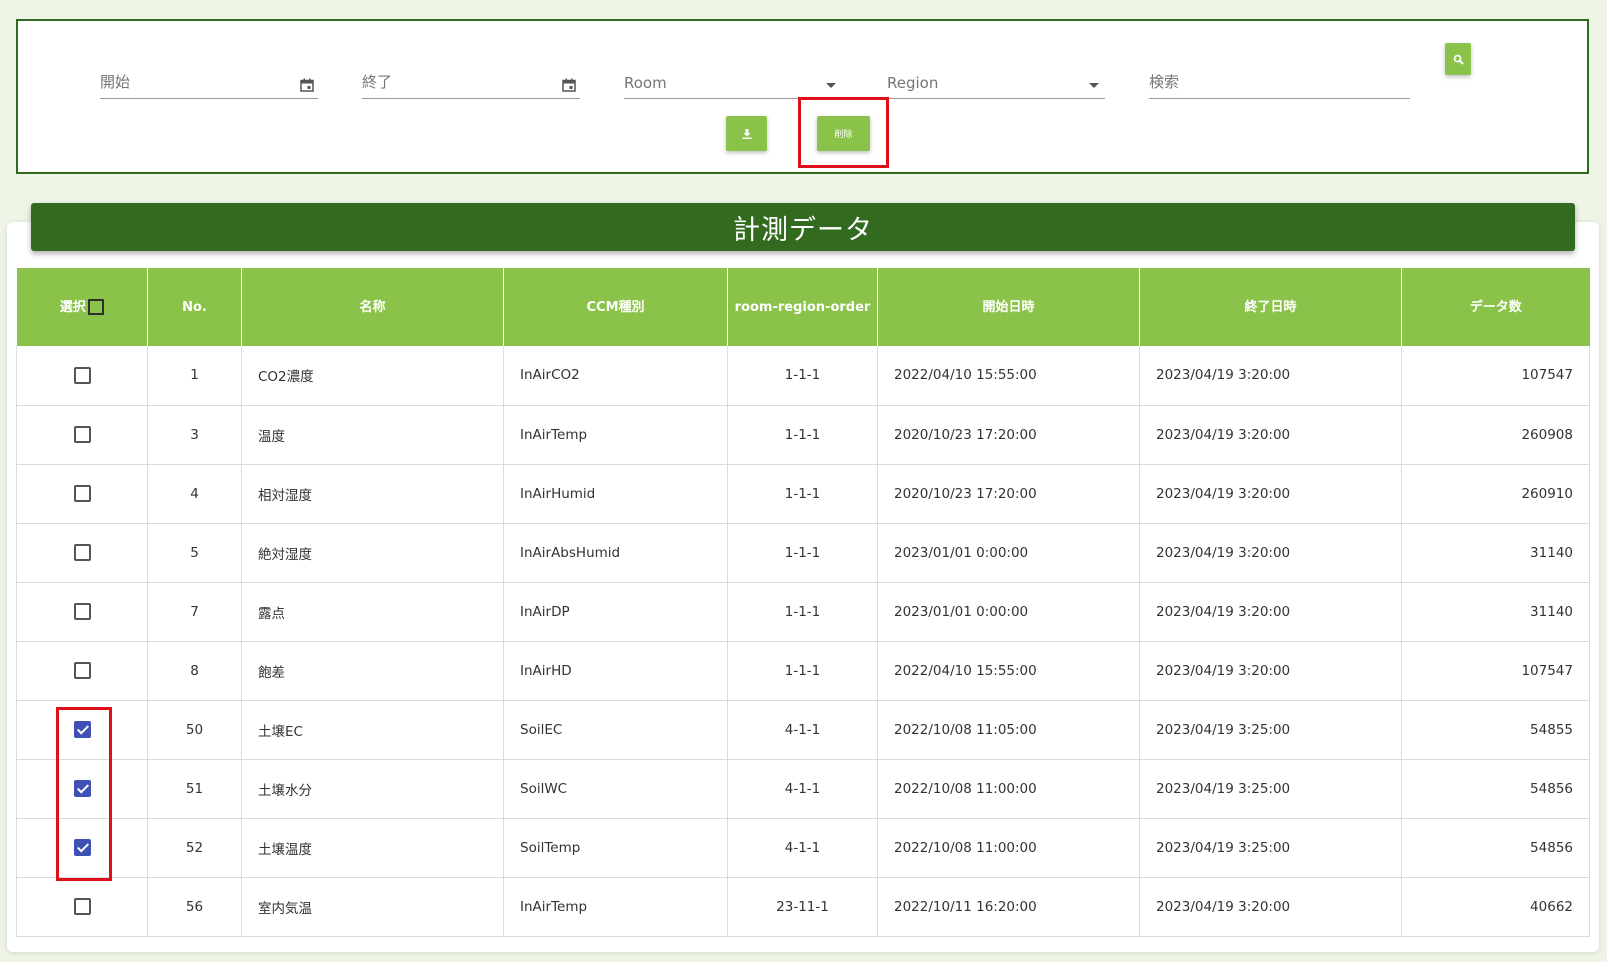 This screenshot has height=962, width=1607. Describe the element at coordinates (615, 376) in the screenshot. I see `ccm-cell: InAirCO2` at that location.